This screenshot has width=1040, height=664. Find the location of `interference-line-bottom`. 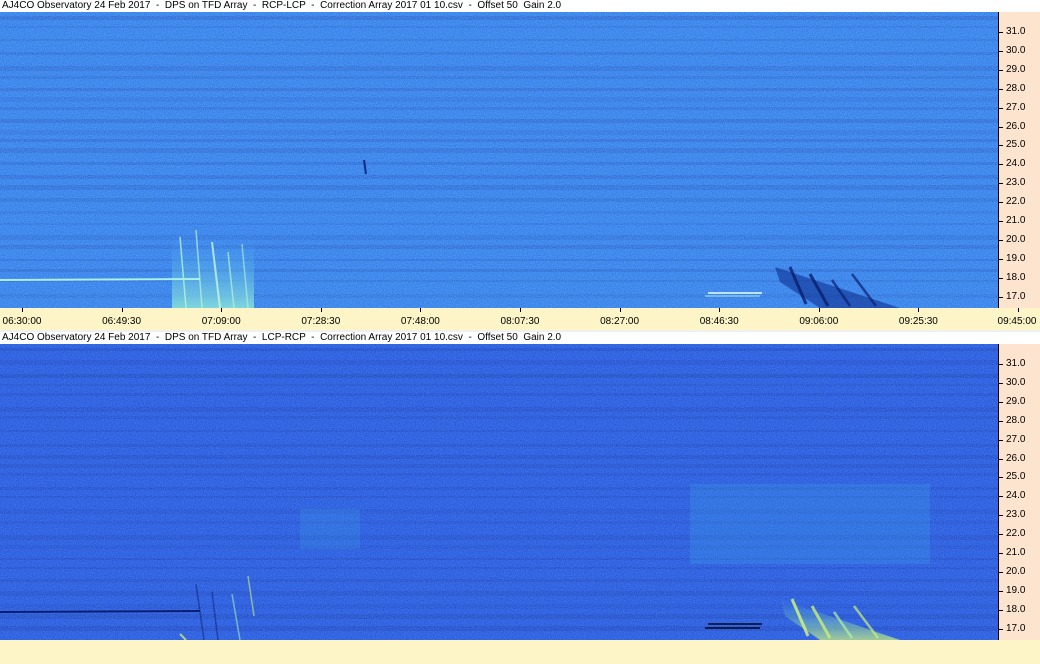

interference-line-bottom is located at coordinates (100, 611).